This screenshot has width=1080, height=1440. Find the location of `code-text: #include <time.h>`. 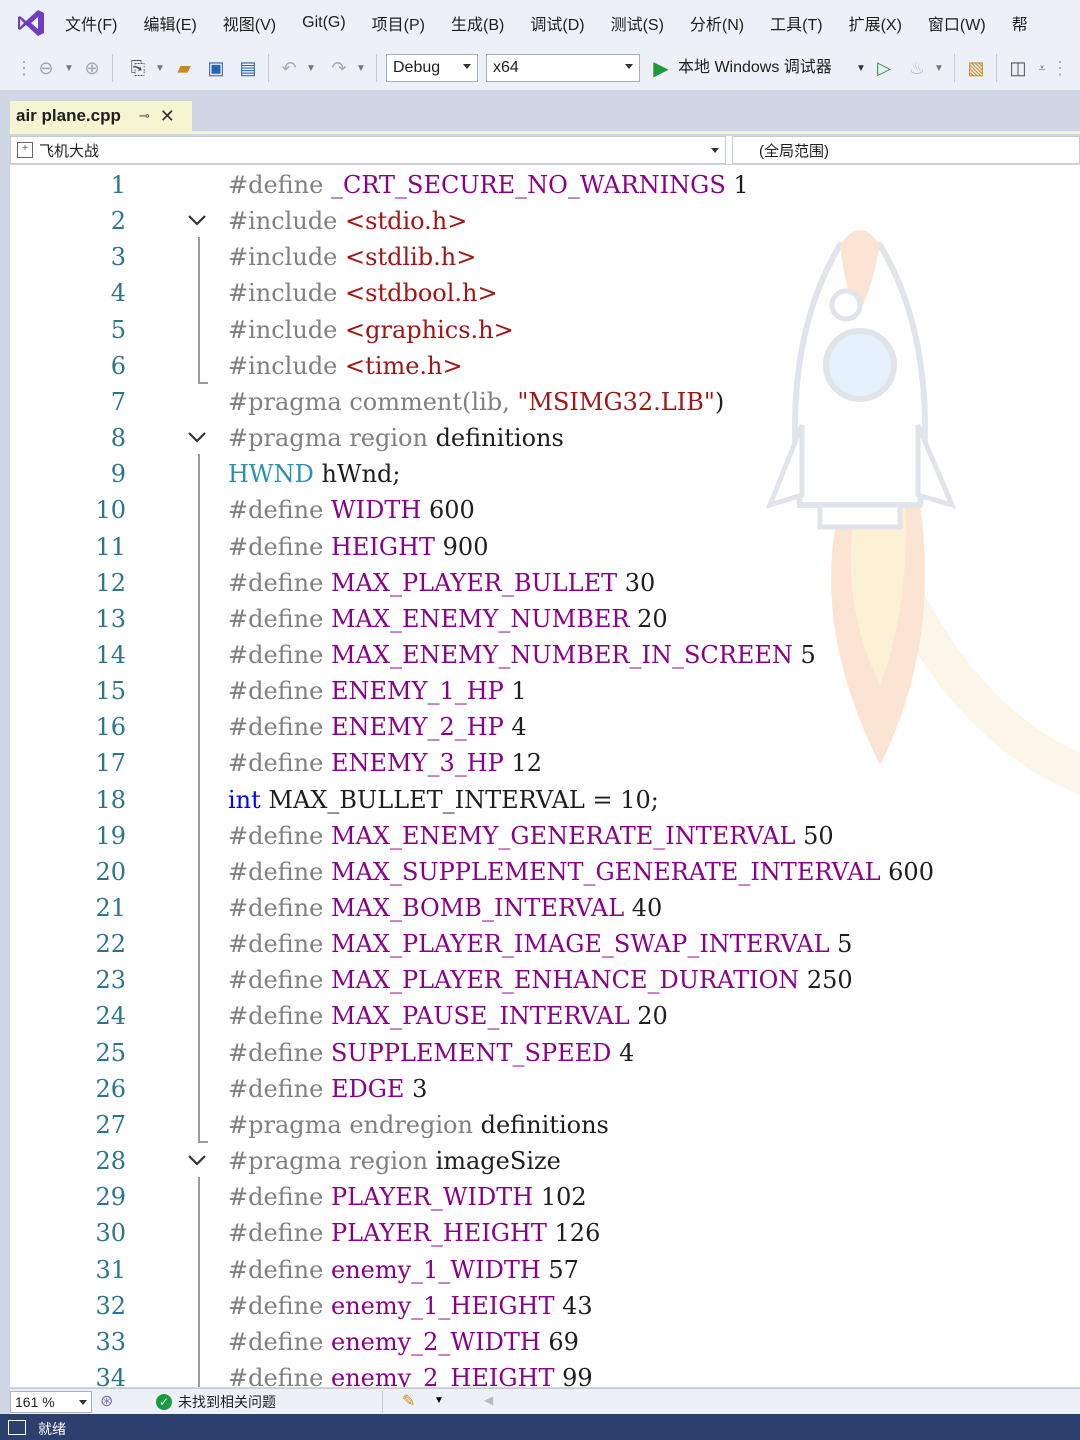

code-text: #include <time.h> is located at coordinates (345, 366).